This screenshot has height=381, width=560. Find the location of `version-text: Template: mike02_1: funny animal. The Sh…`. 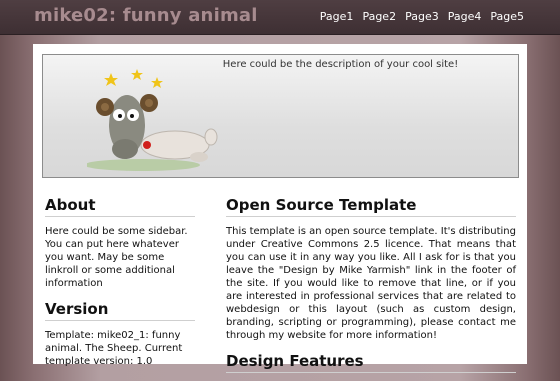

version-text: Template: mike02_1: funny animal. The Sh… is located at coordinates (114, 348).